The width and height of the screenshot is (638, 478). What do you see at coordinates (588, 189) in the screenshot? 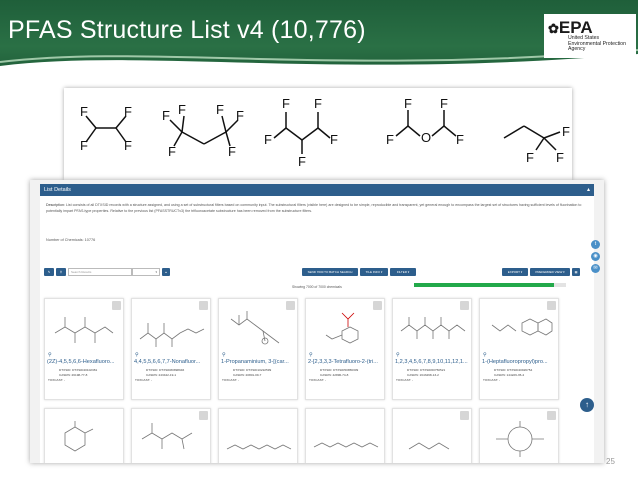
I see `chevron-up-icon: ▴` at bounding box center [588, 189].